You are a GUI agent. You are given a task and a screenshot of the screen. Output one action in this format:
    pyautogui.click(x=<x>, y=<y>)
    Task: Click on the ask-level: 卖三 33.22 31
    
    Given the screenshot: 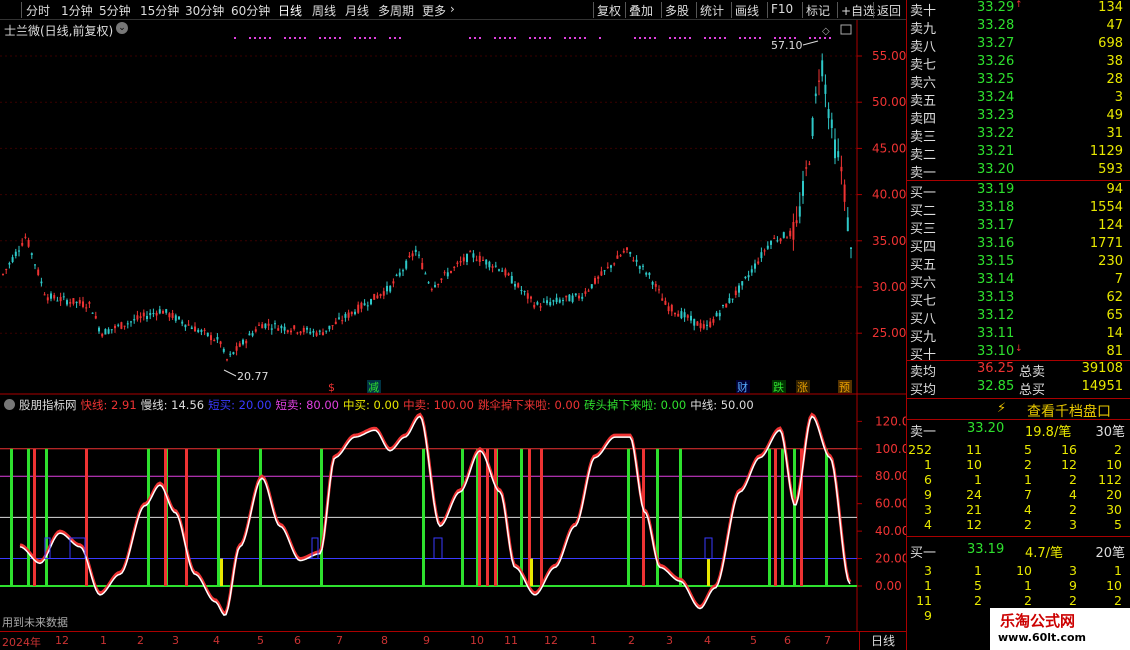 What is the action you would take?
    pyautogui.click(x=1018, y=135)
    